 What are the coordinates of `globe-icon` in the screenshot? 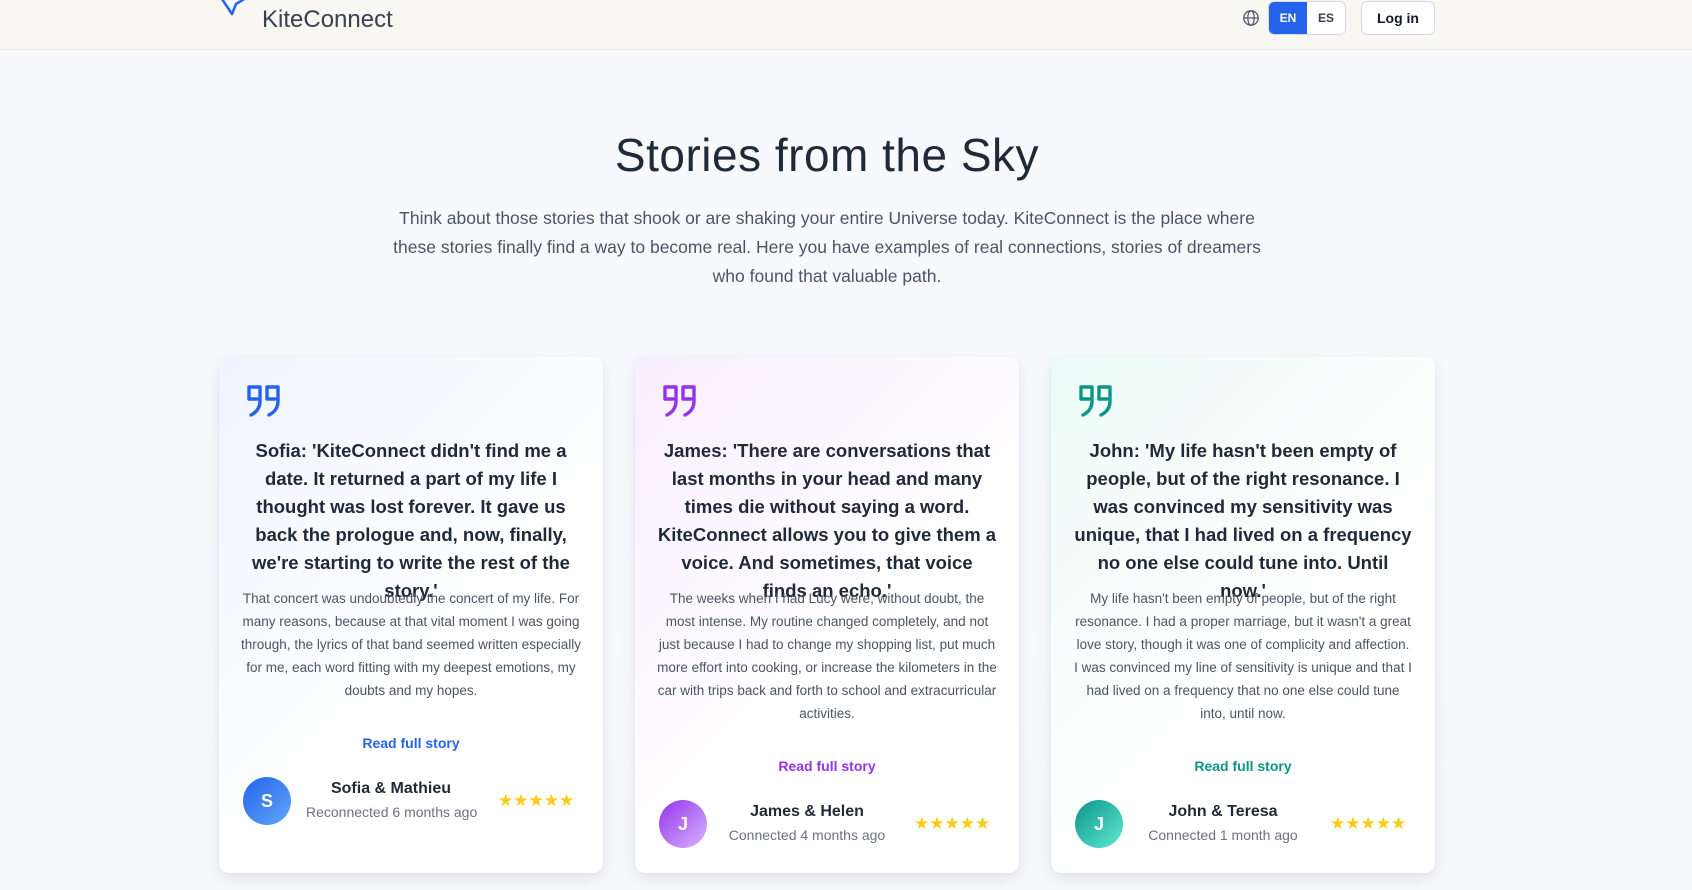 It's located at (1251, 18).